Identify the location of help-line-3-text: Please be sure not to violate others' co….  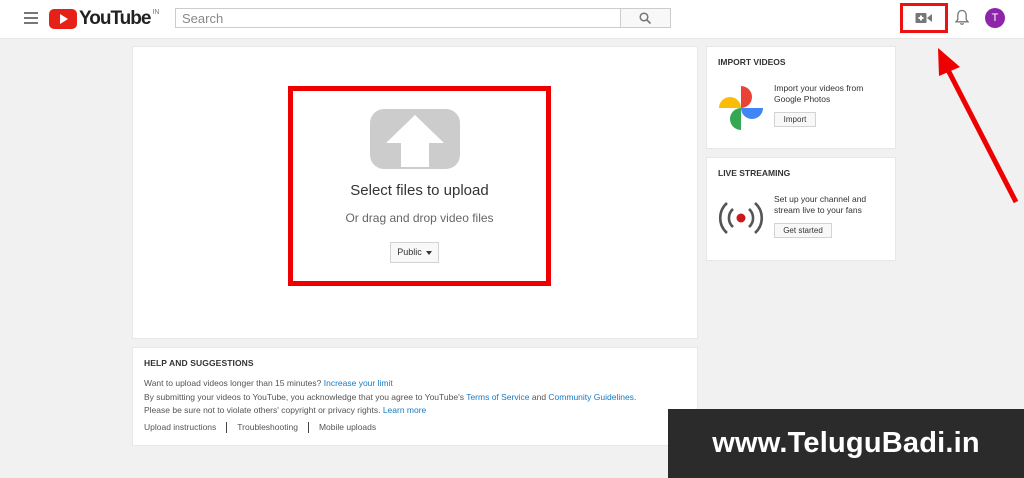
(262, 410).